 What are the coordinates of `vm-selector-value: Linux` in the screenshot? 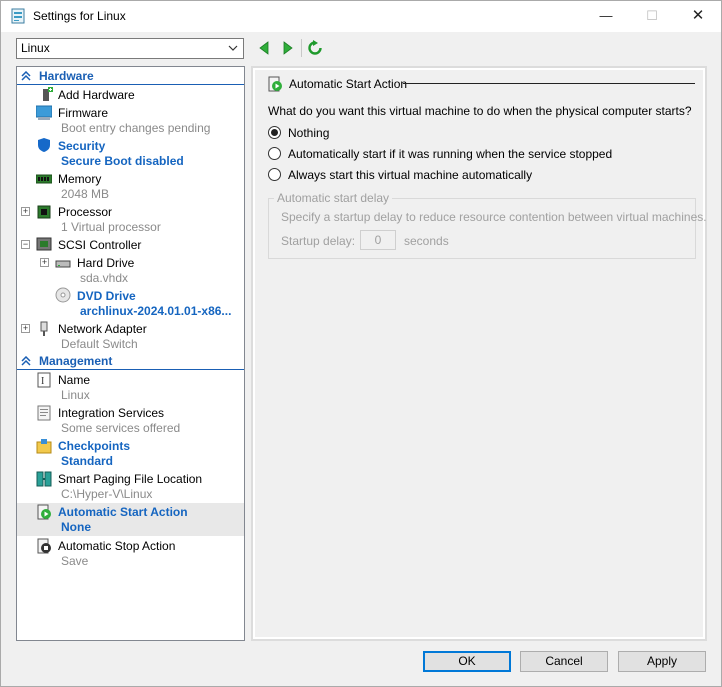 It's located at (35, 48).